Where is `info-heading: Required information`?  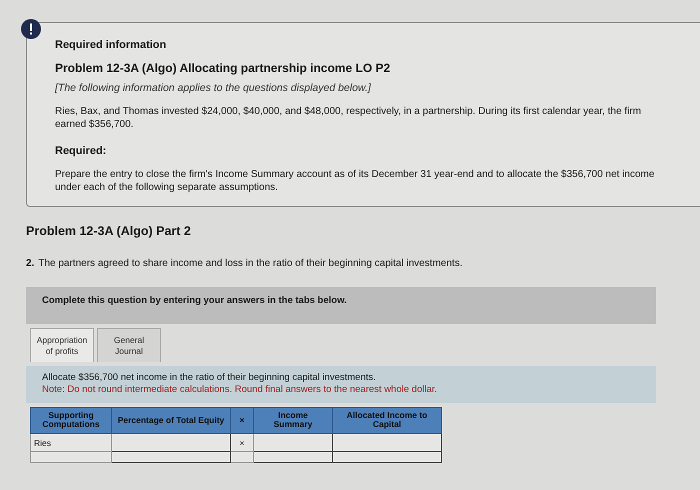 info-heading: Required information is located at coordinates (111, 45).